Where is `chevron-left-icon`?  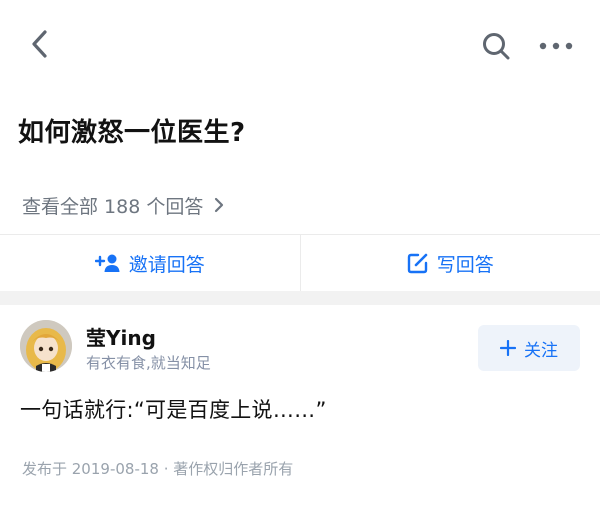 chevron-left-icon is located at coordinates (39, 44).